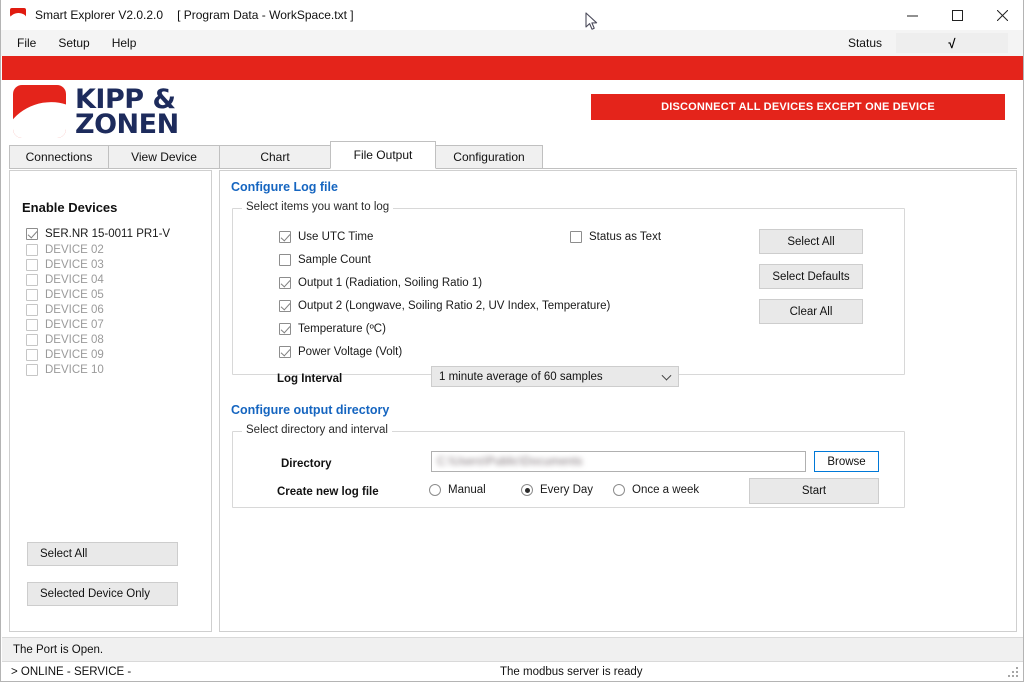  I want to click on output-1-checkbox, so click(285, 283).